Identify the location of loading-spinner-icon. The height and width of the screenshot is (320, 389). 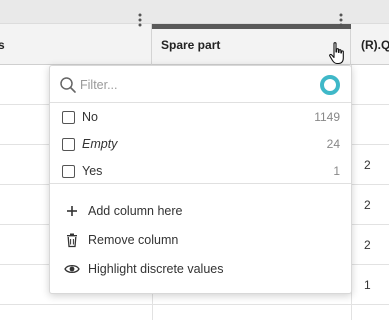
(330, 85).